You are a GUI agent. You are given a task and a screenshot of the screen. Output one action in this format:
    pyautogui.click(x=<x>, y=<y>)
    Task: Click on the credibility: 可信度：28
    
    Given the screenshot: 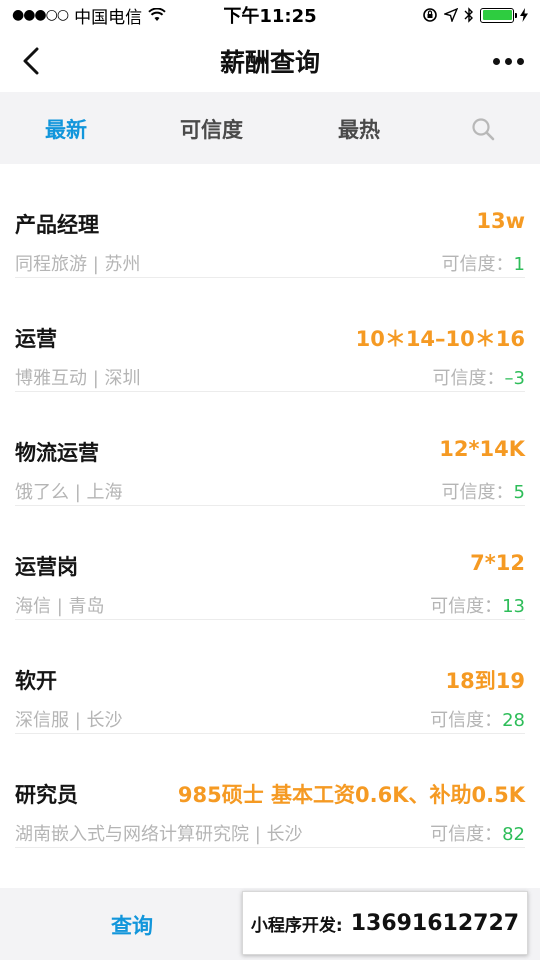 What is the action you would take?
    pyautogui.click(x=477, y=719)
    